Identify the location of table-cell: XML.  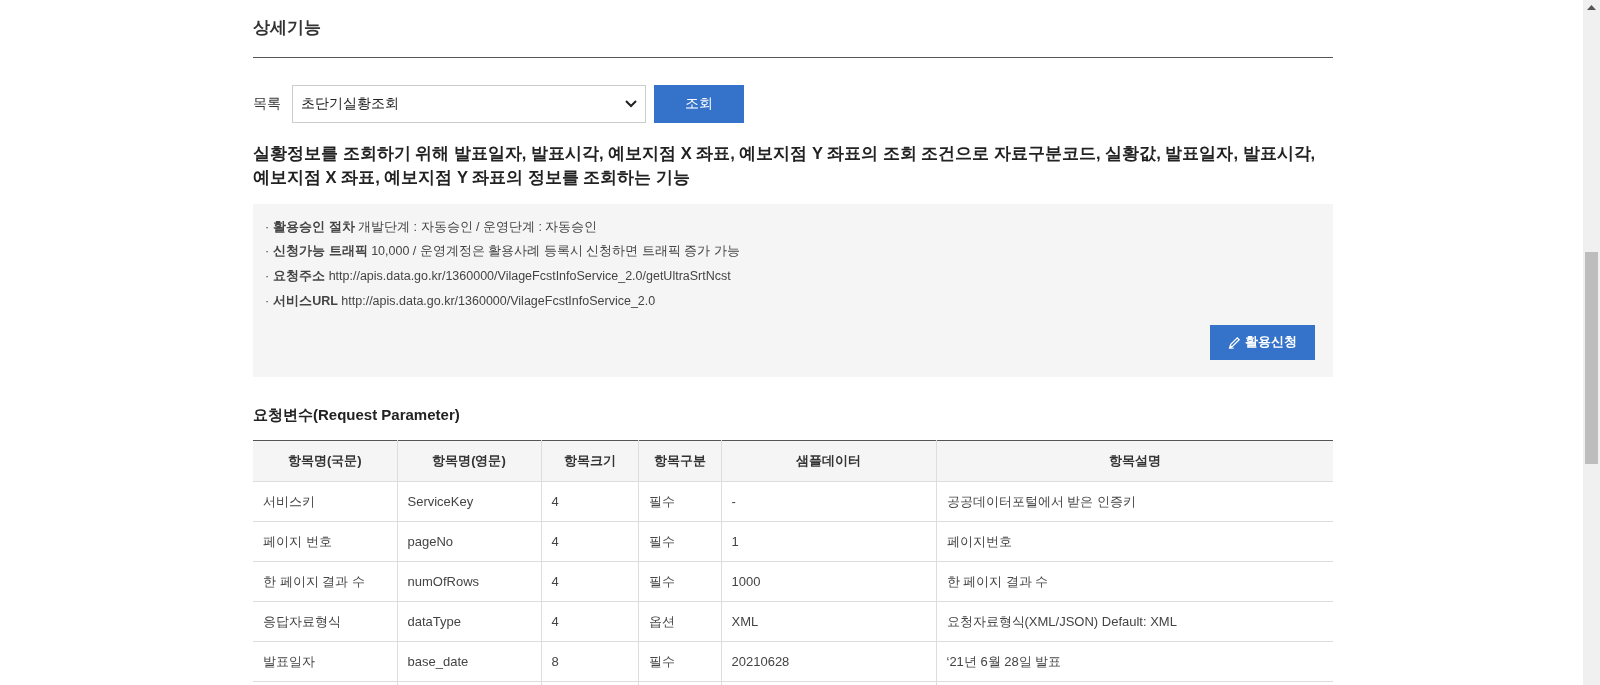
(828, 621).